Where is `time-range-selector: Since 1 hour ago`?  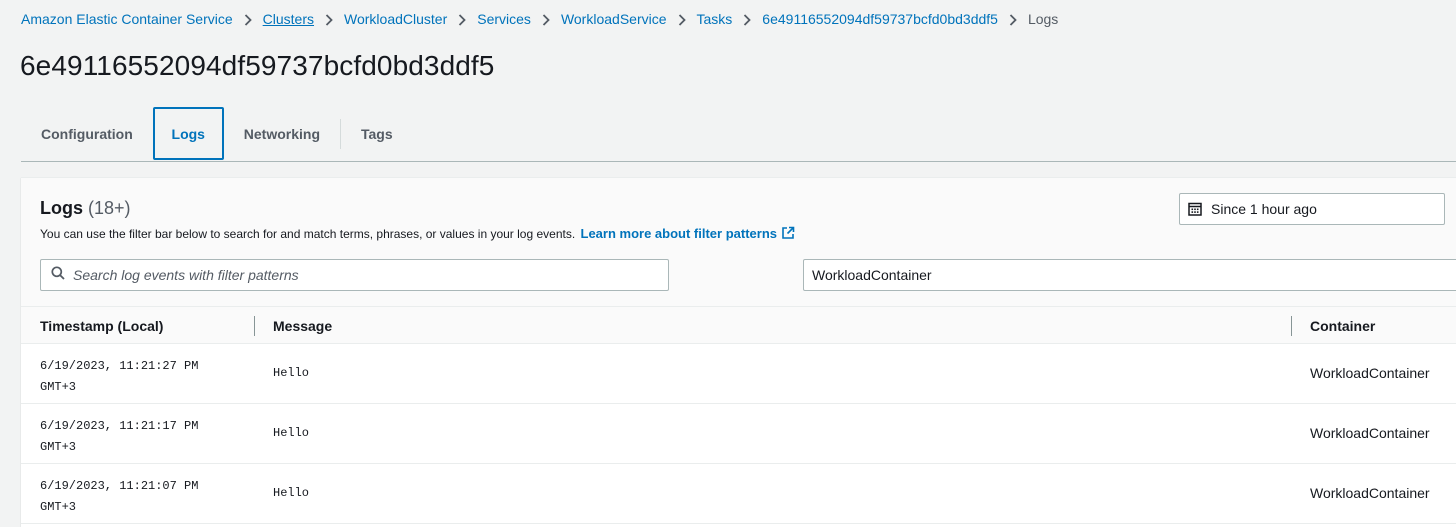
time-range-selector: Since 1 hour ago is located at coordinates (1312, 209).